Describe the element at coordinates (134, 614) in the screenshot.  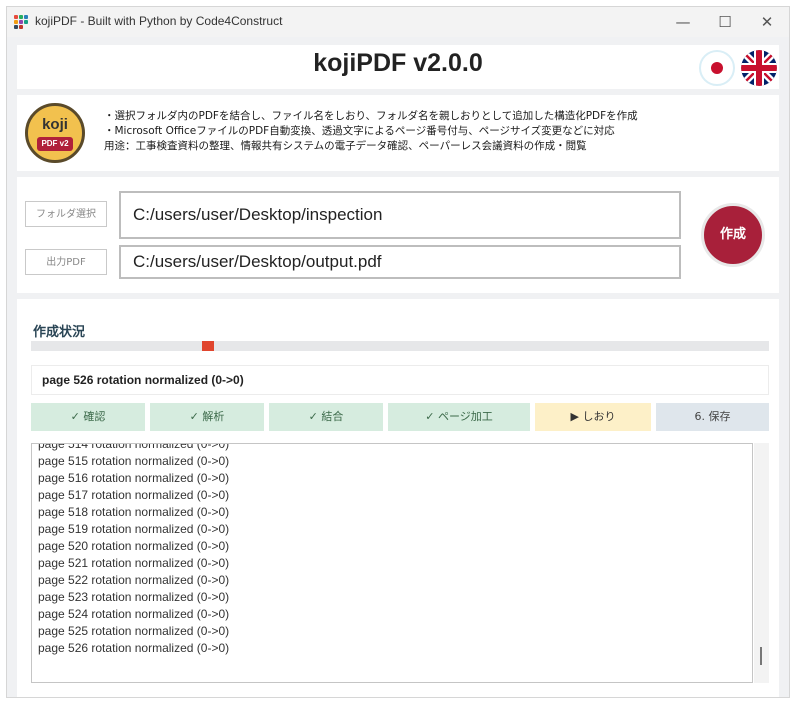
I see `log-line: page 524 rotation normalized (0->0)` at that location.